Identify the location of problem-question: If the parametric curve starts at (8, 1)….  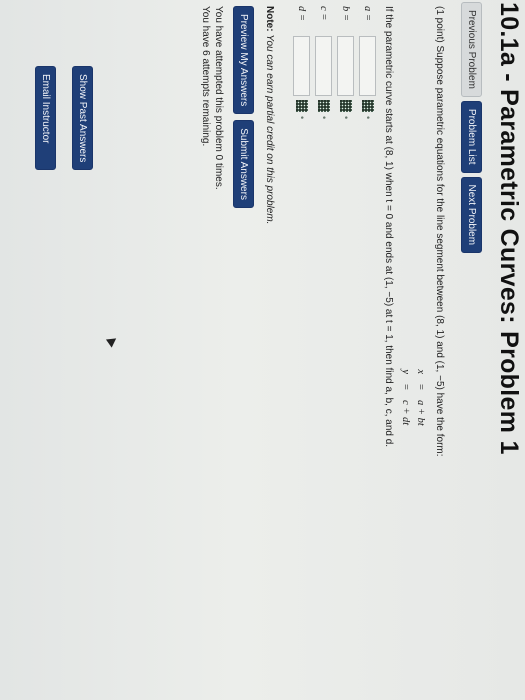
(388, 227).